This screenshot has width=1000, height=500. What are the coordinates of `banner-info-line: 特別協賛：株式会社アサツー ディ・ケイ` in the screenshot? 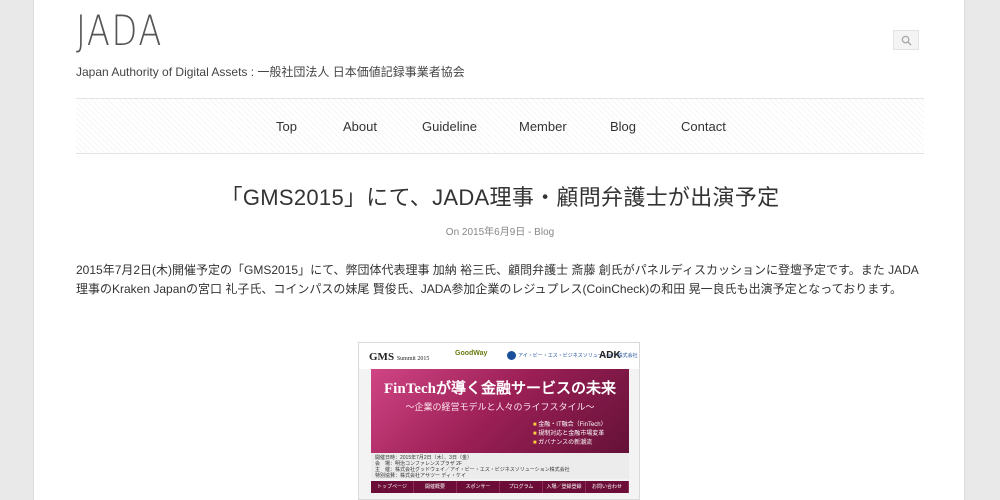 It's located at (420, 476).